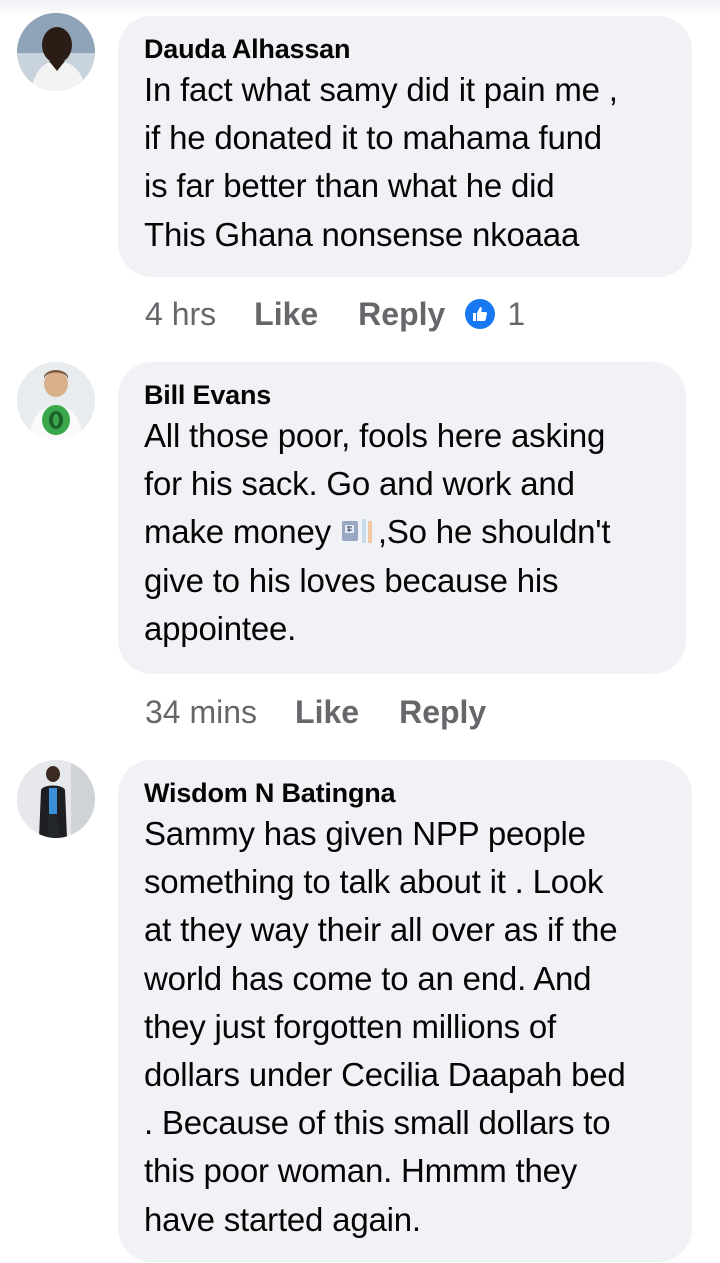 The height and width of the screenshot is (1263, 720). What do you see at coordinates (480, 314) in the screenshot?
I see `like-icon` at bounding box center [480, 314].